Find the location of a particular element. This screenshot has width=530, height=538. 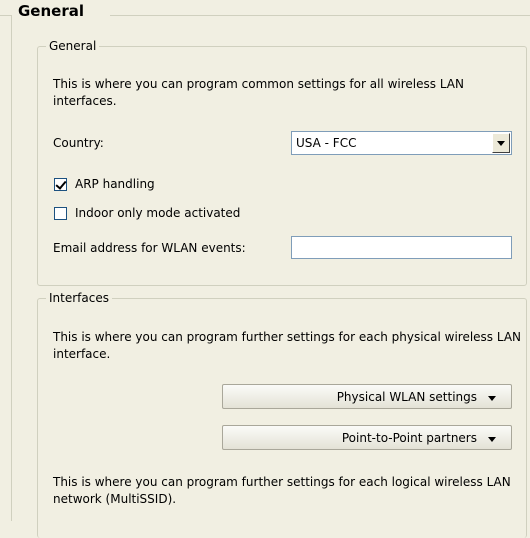

email-label: Email address for WLAN events: is located at coordinates (149, 248).